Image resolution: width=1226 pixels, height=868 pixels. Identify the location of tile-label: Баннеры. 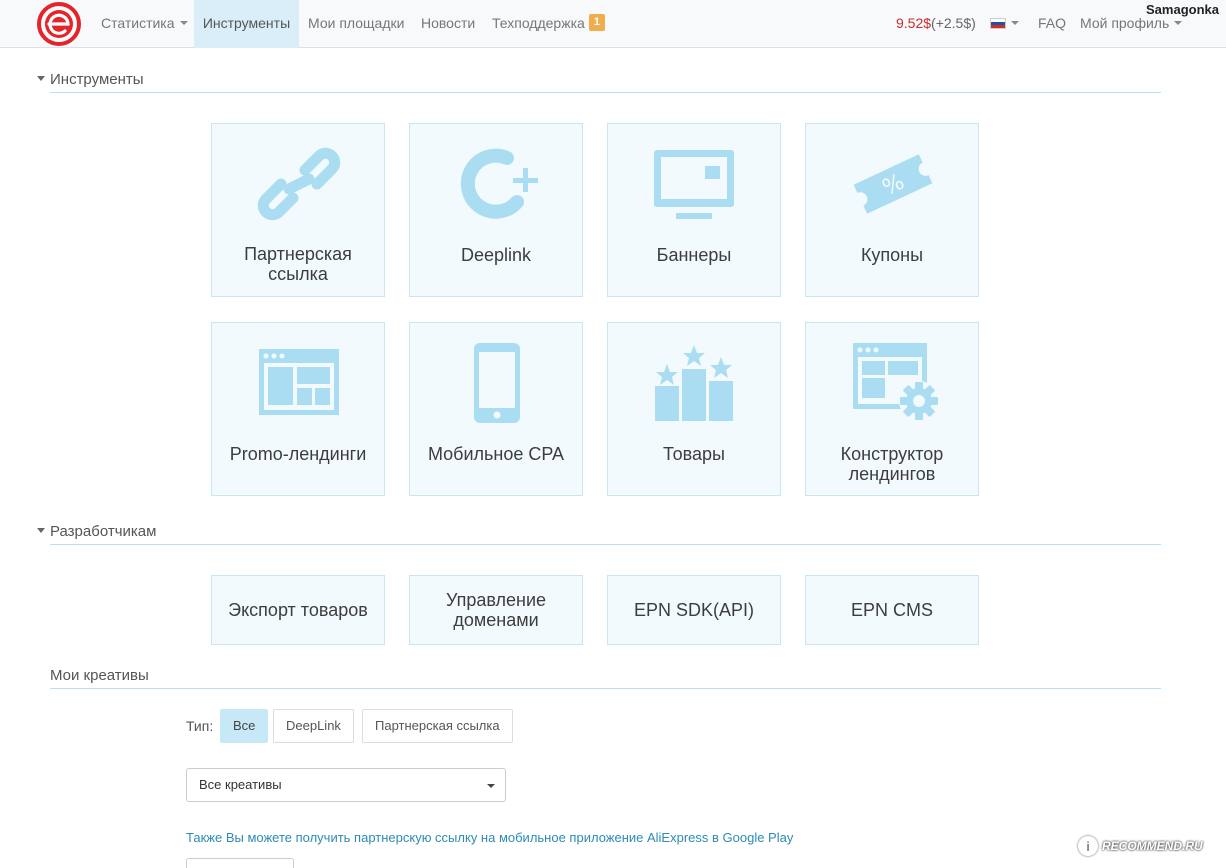
(694, 255).